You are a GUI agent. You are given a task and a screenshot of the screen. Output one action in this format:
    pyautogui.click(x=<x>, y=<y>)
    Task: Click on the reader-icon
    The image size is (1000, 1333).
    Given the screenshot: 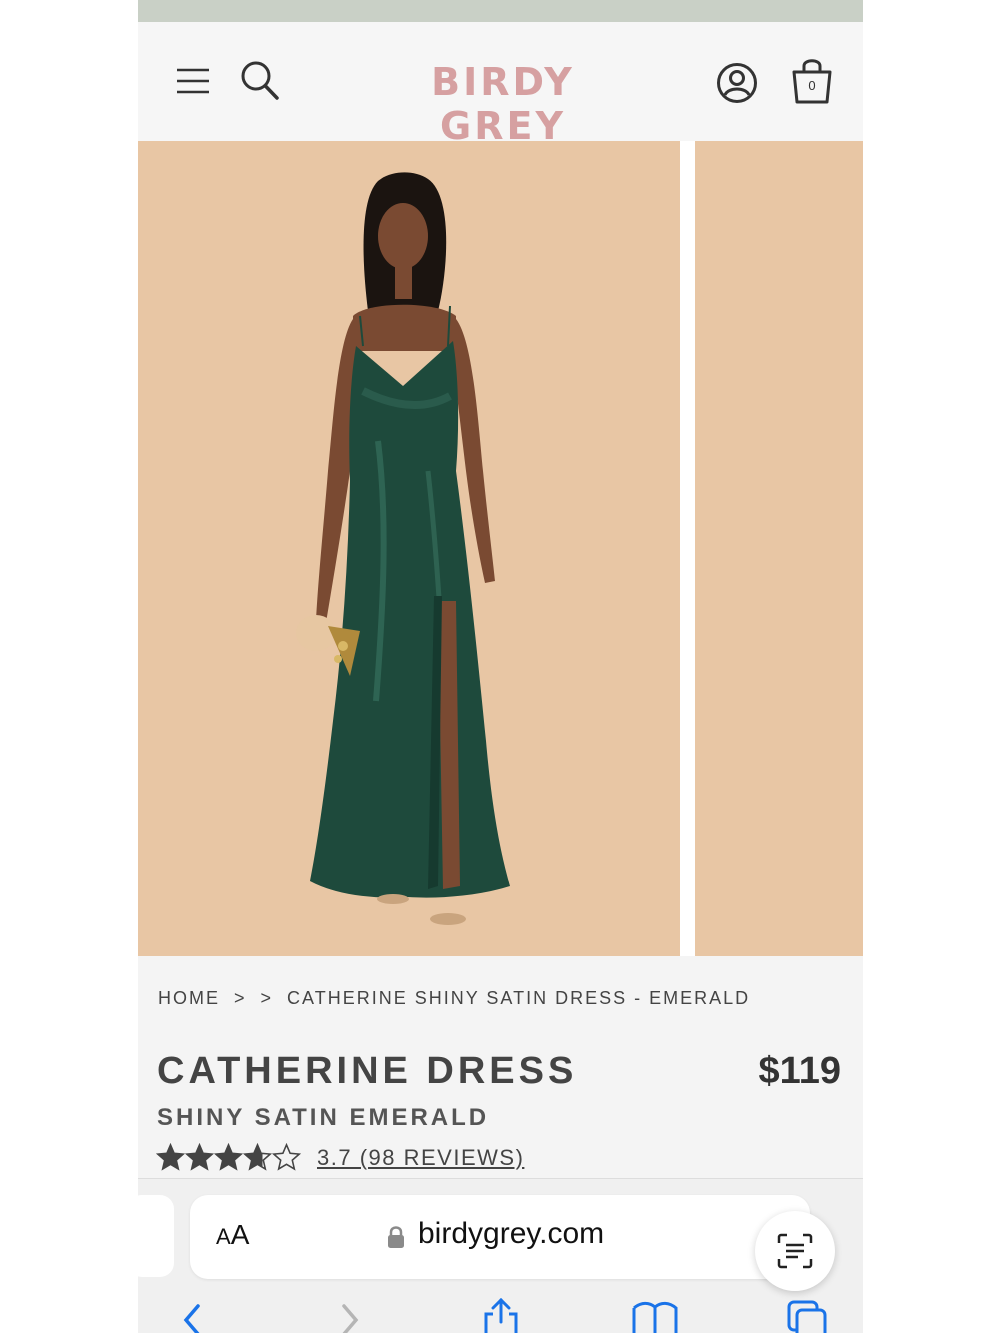 What is the action you would take?
    pyautogui.click(x=795, y=1251)
    